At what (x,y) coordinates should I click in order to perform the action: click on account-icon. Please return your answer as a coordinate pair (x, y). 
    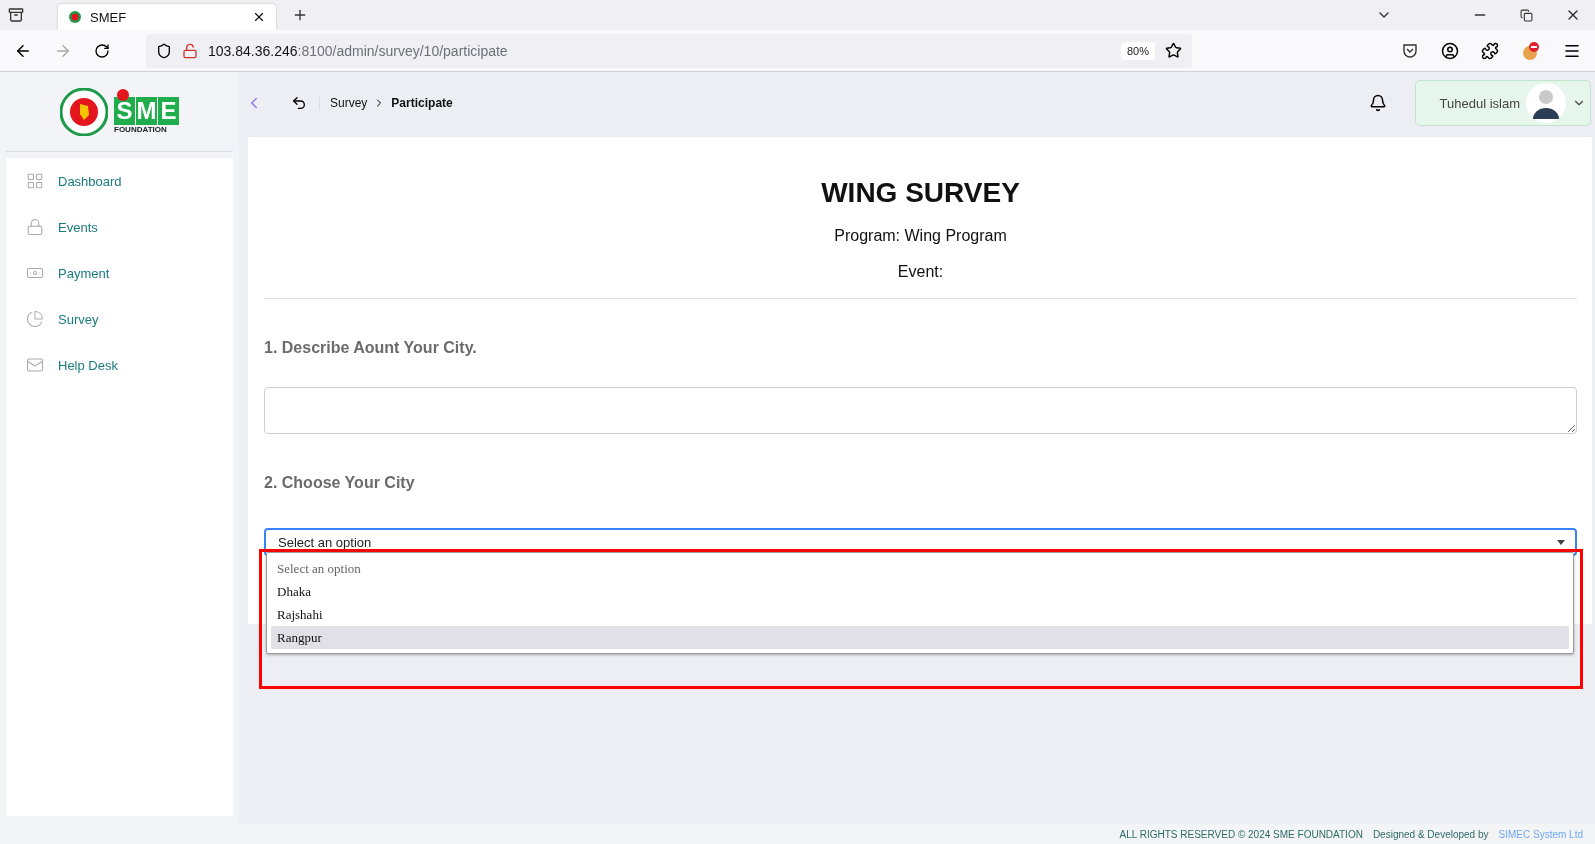
    Looking at the image, I should click on (1450, 50).